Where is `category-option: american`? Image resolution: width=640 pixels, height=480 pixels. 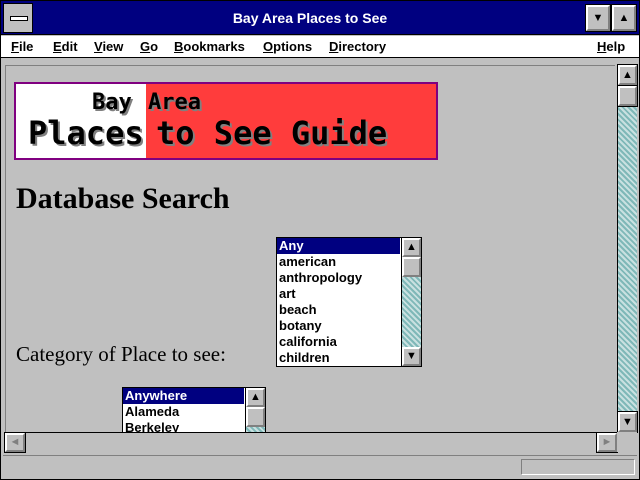 category-option: american is located at coordinates (338, 262).